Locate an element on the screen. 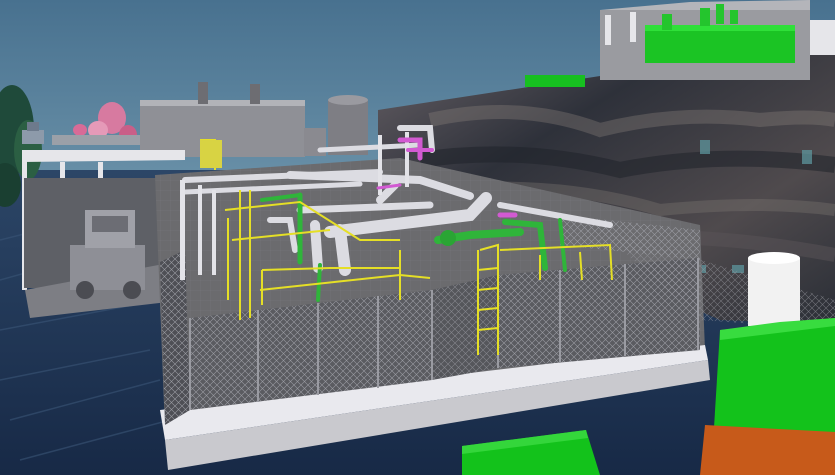 The image size is (835, 475). equipment-yellow is located at coordinates (211, 154).